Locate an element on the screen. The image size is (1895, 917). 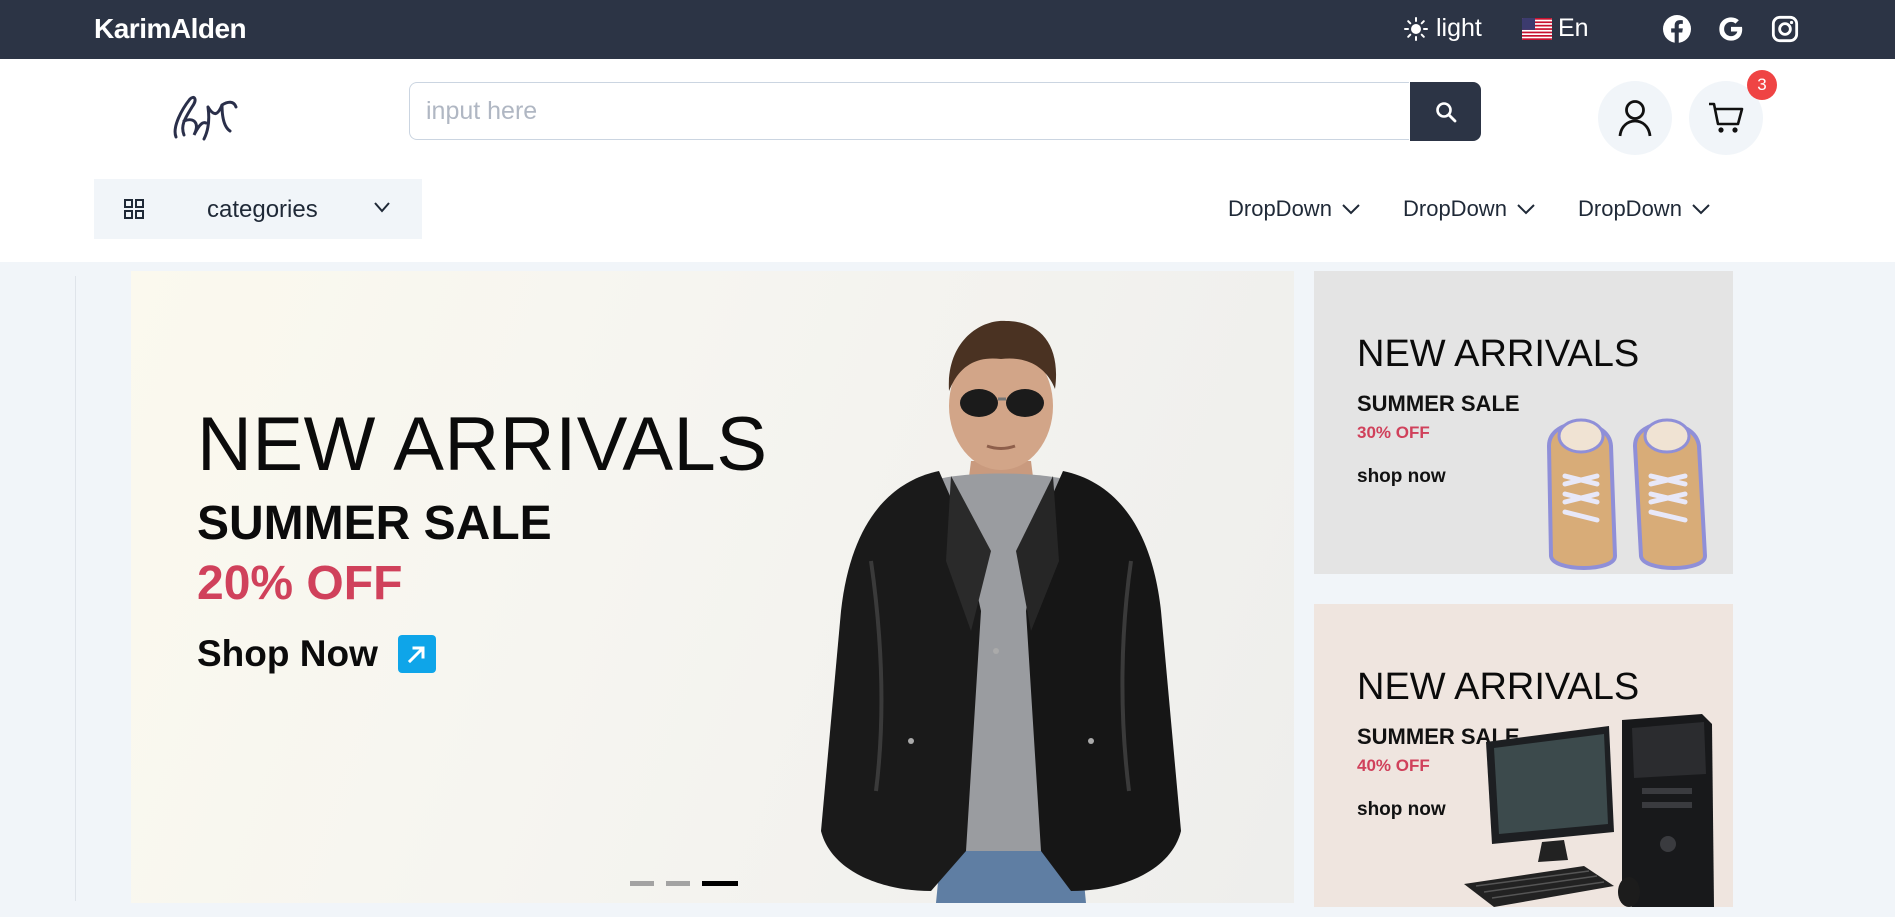
user-icon is located at coordinates (1635, 118).